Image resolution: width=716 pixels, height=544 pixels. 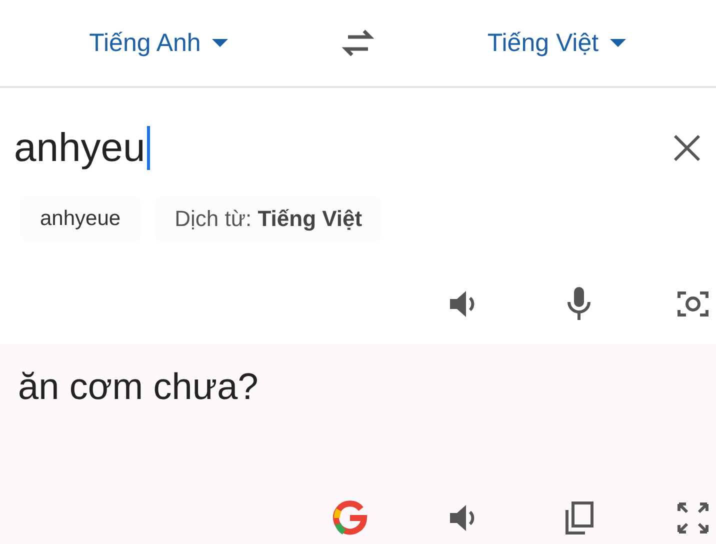 What do you see at coordinates (350, 518) in the screenshot?
I see `google-logo-icon` at bounding box center [350, 518].